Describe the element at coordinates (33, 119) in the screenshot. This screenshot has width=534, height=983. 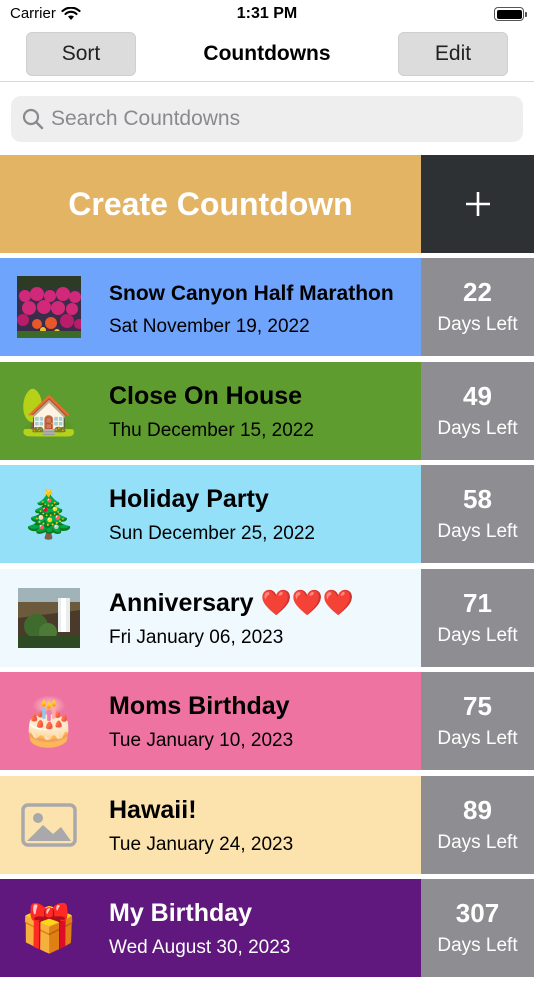
I see `search-icon` at that location.